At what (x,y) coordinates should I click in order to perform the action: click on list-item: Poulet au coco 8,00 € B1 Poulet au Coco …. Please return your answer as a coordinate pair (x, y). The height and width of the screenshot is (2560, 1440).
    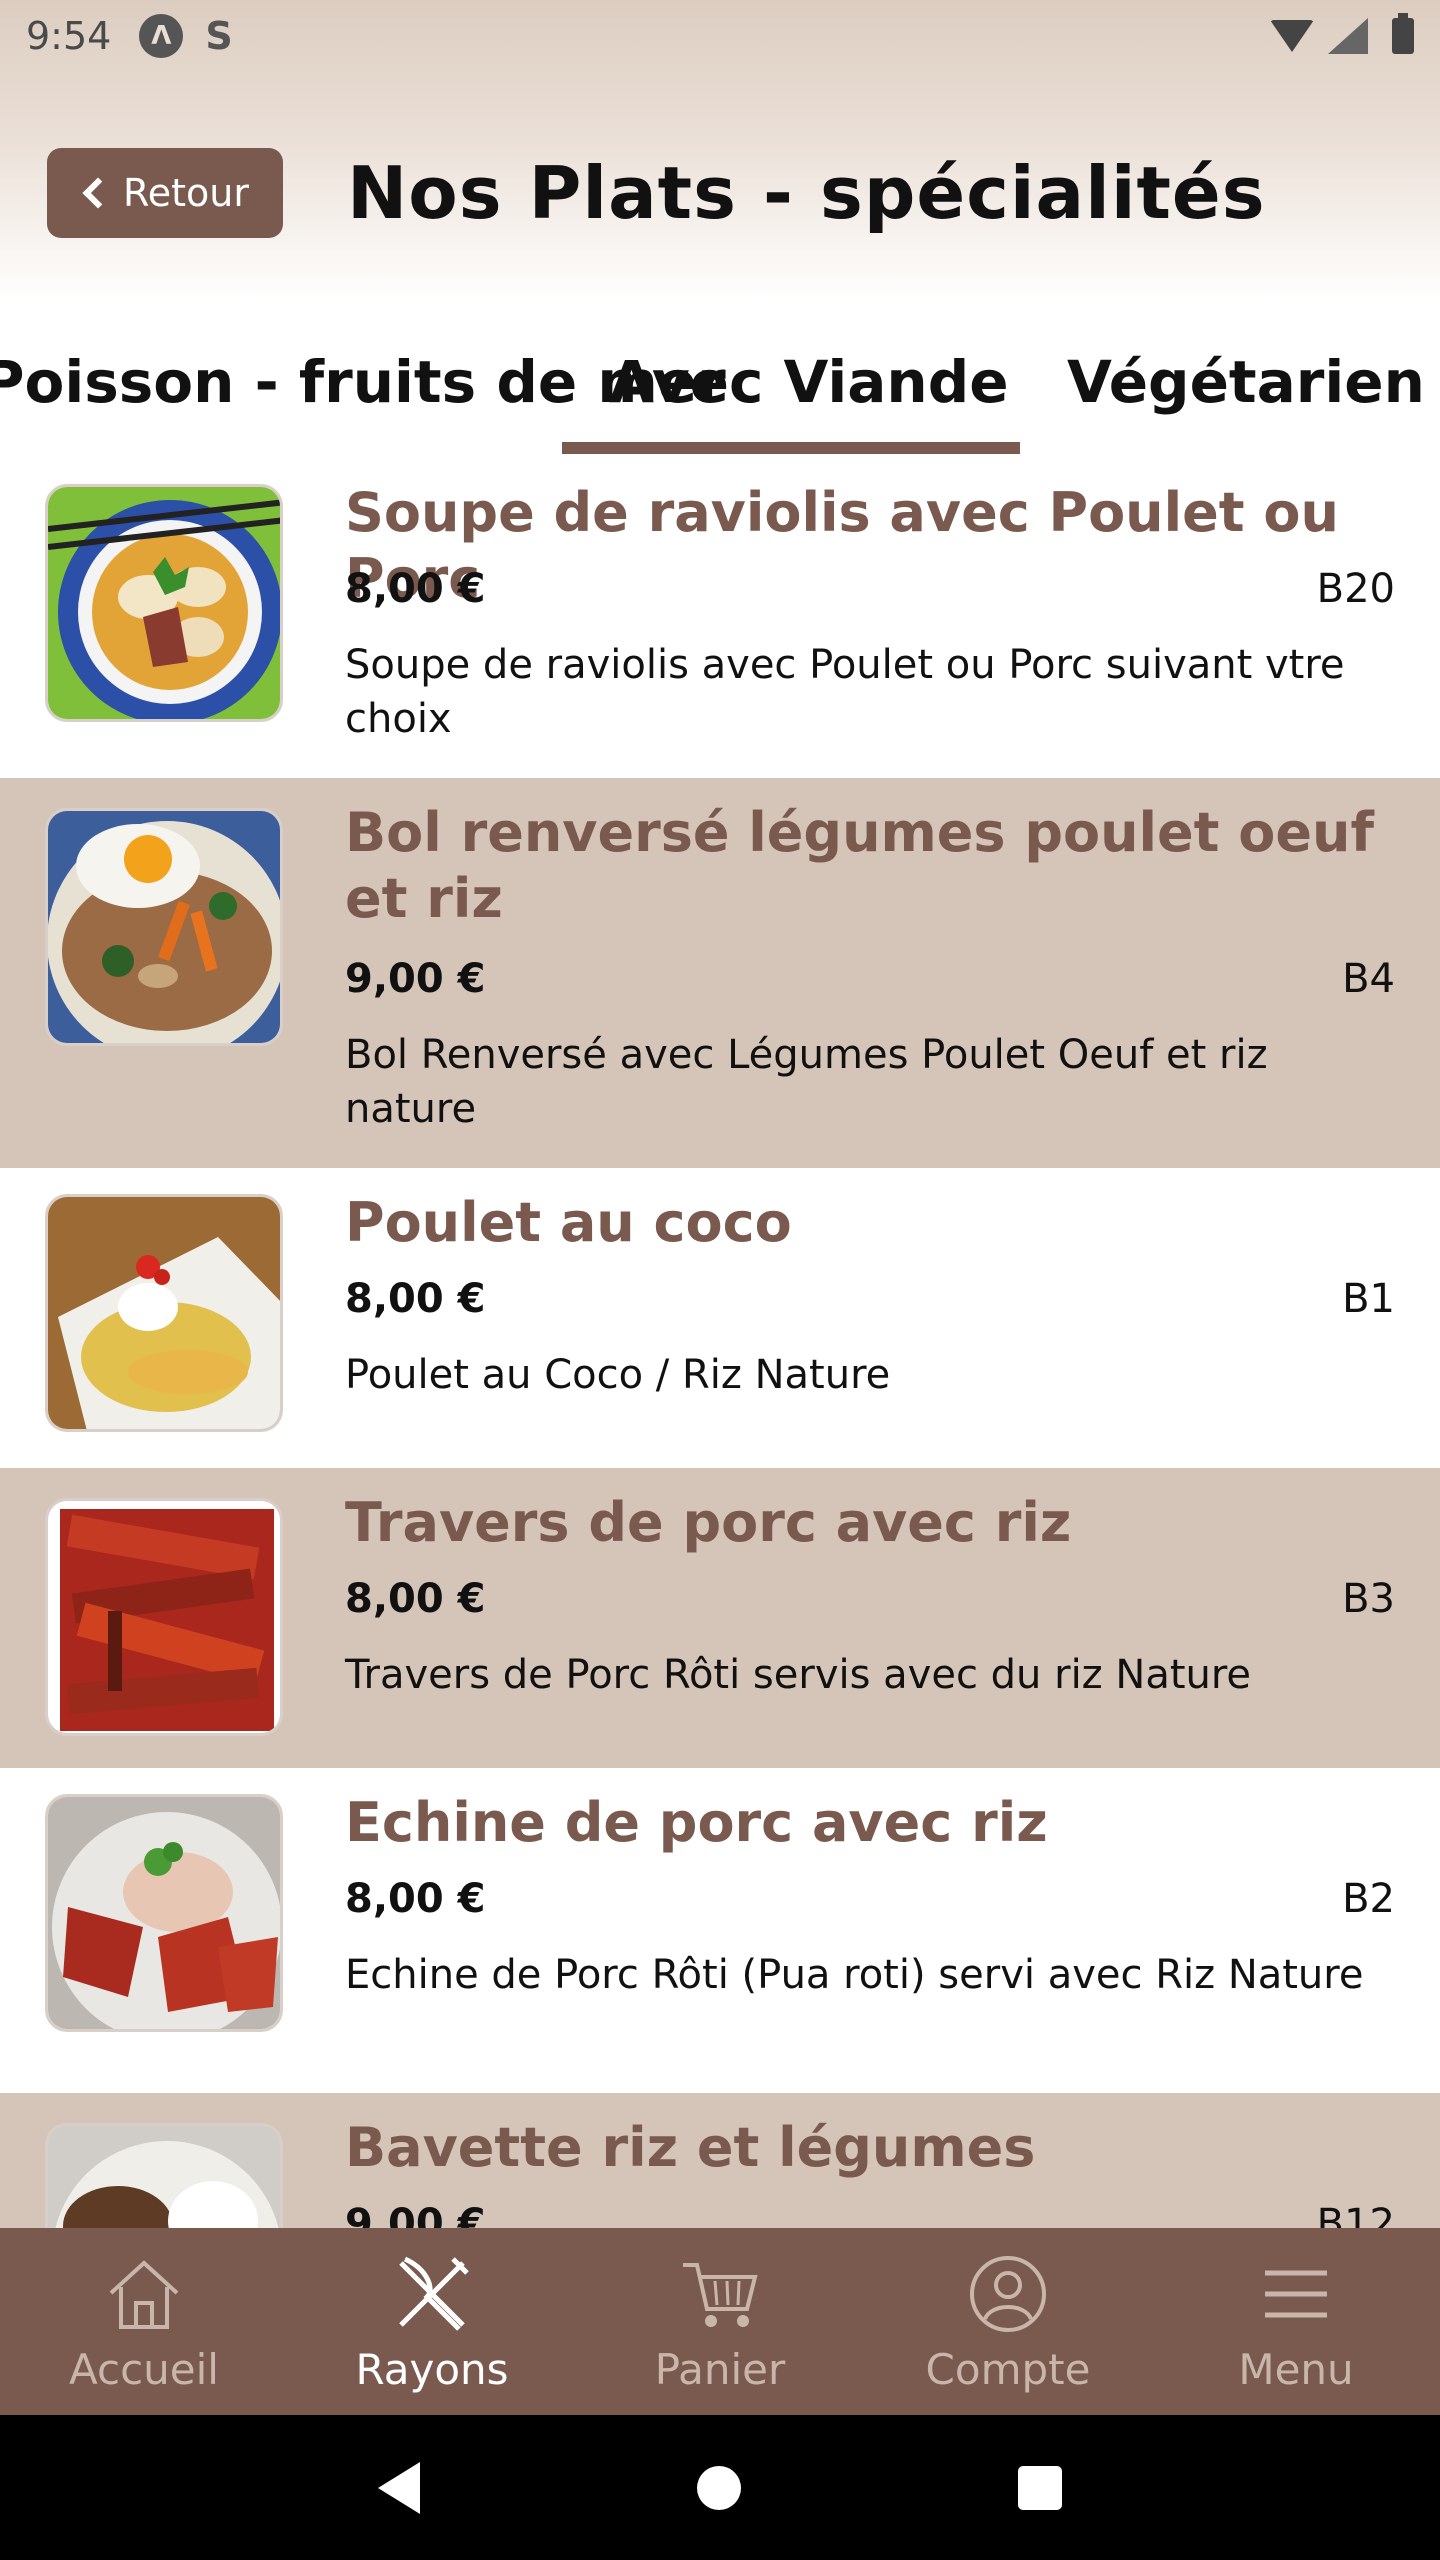
    Looking at the image, I should click on (720, 1318).